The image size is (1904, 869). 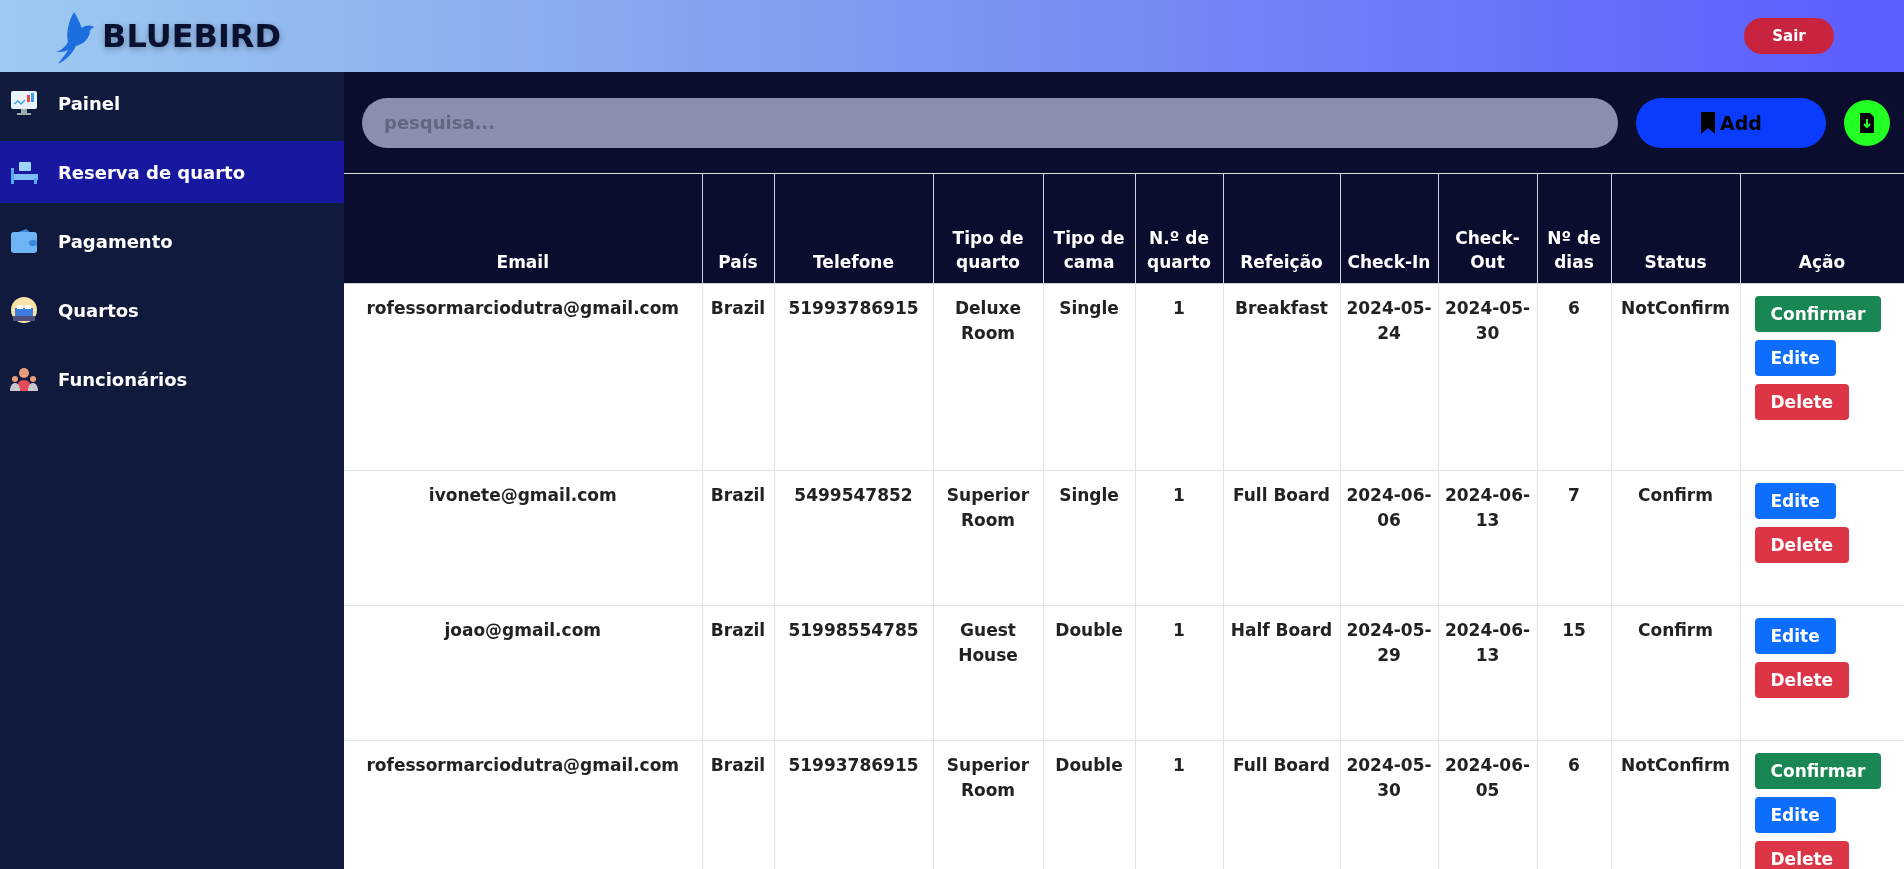 I want to click on column-header: Refeição, so click(x=1281, y=228).